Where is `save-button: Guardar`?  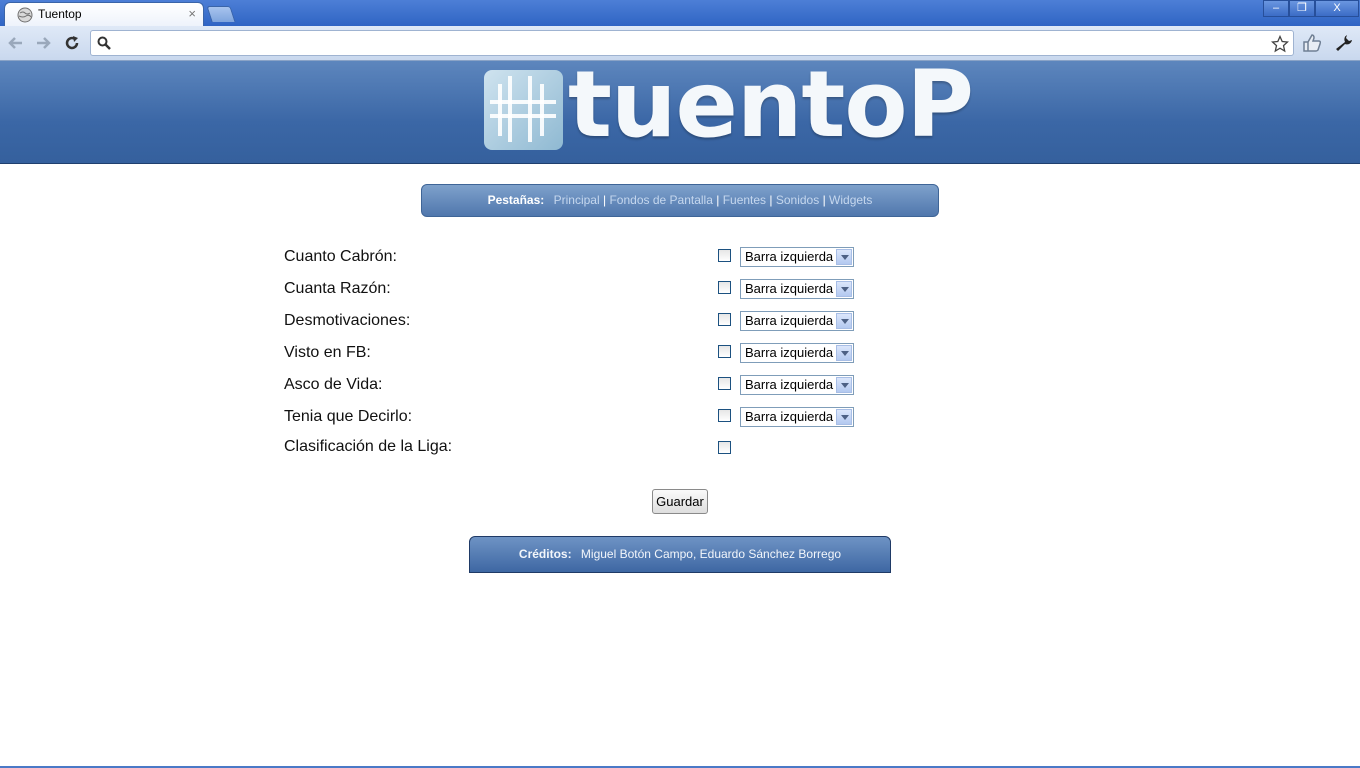 save-button: Guardar is located at coordinates (680, 501).